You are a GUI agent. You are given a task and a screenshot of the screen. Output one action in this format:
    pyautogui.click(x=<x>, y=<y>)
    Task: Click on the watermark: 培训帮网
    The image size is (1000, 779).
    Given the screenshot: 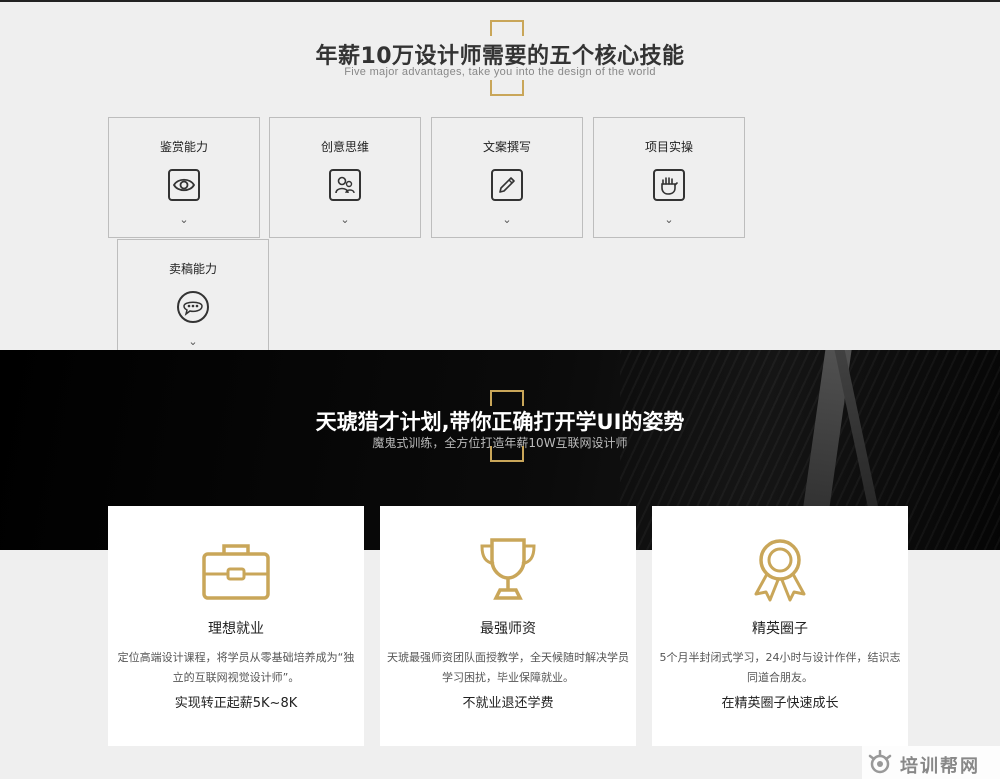 What is the action you would take?
    pyautogui.click(x=931, y=762)
    